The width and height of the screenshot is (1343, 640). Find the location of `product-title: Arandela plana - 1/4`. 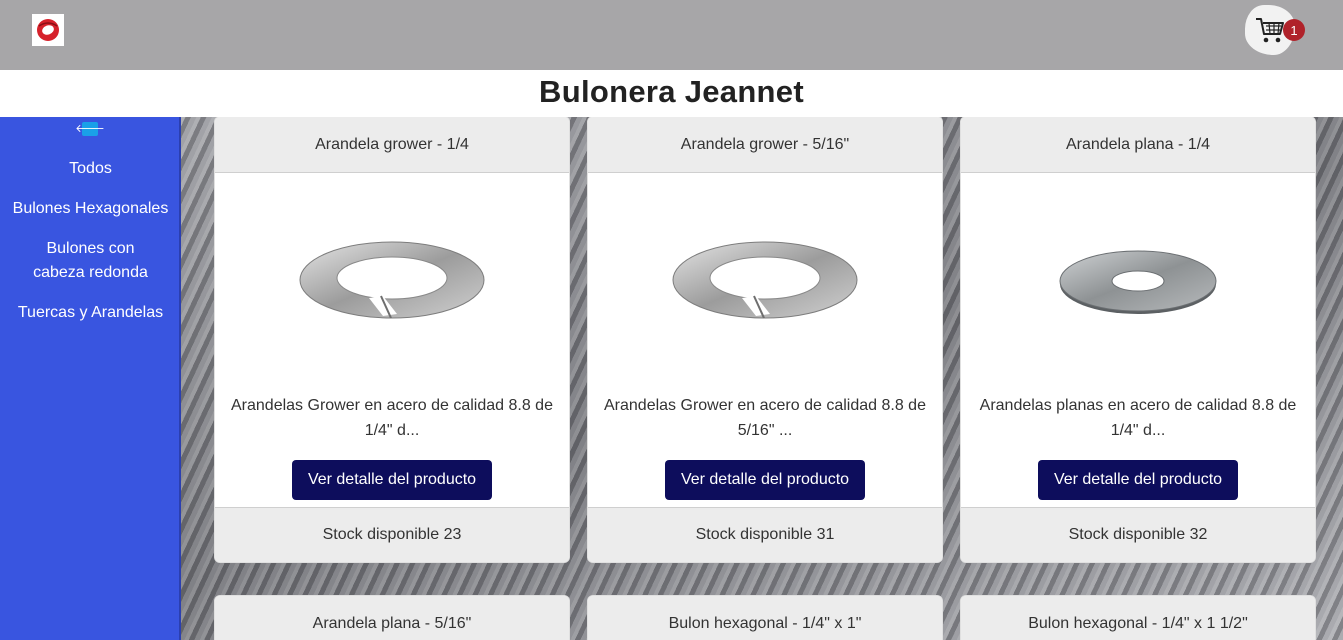

product-title: Arandela plana - 1/4 is located at coordinates (1138, 145).